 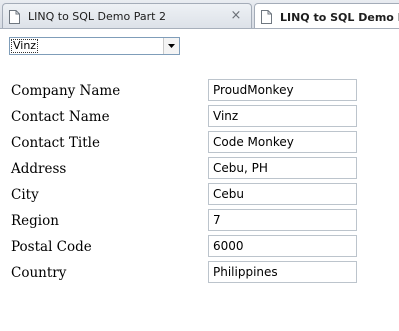 What do you see at coordinates (186, 170) in the screenshot?
I see `form-row-address: Address Cebu, PH` at bounding box center [186, 170].